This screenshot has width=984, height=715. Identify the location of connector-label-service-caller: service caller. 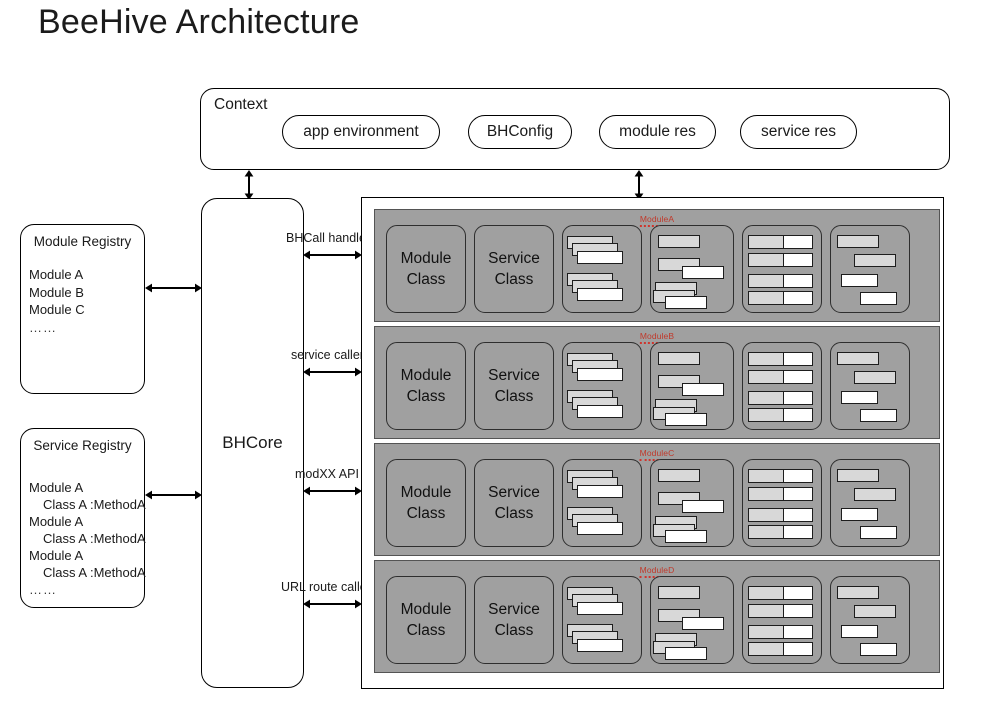
(327, 355).